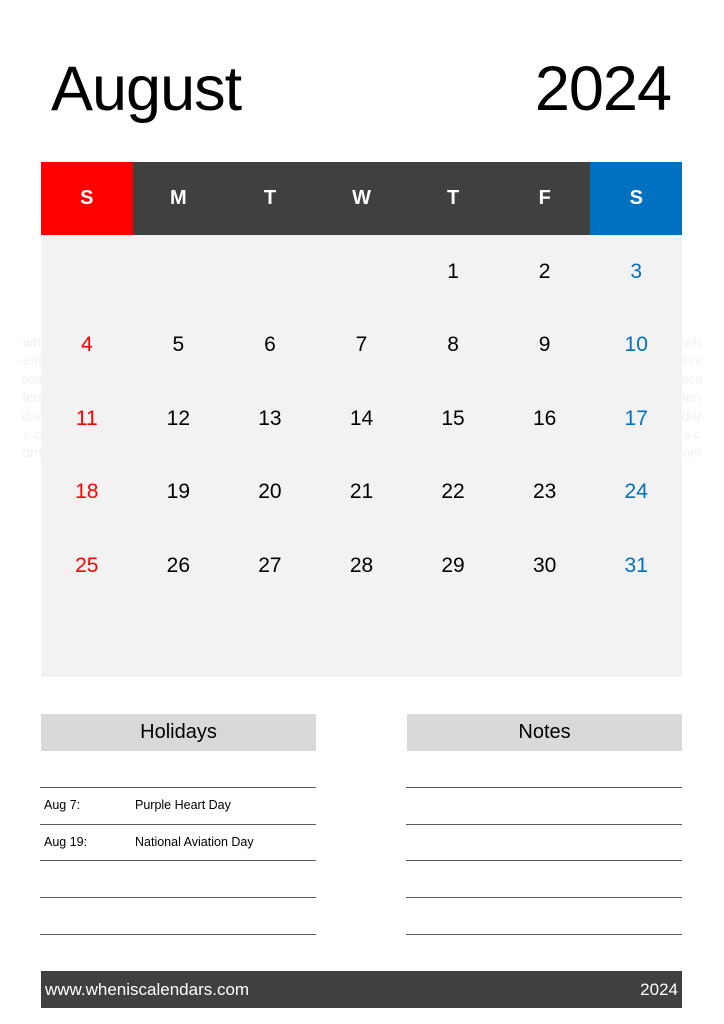 The image size is (724, 1024). I want to click on year-title: 2024, so click(603, 89).